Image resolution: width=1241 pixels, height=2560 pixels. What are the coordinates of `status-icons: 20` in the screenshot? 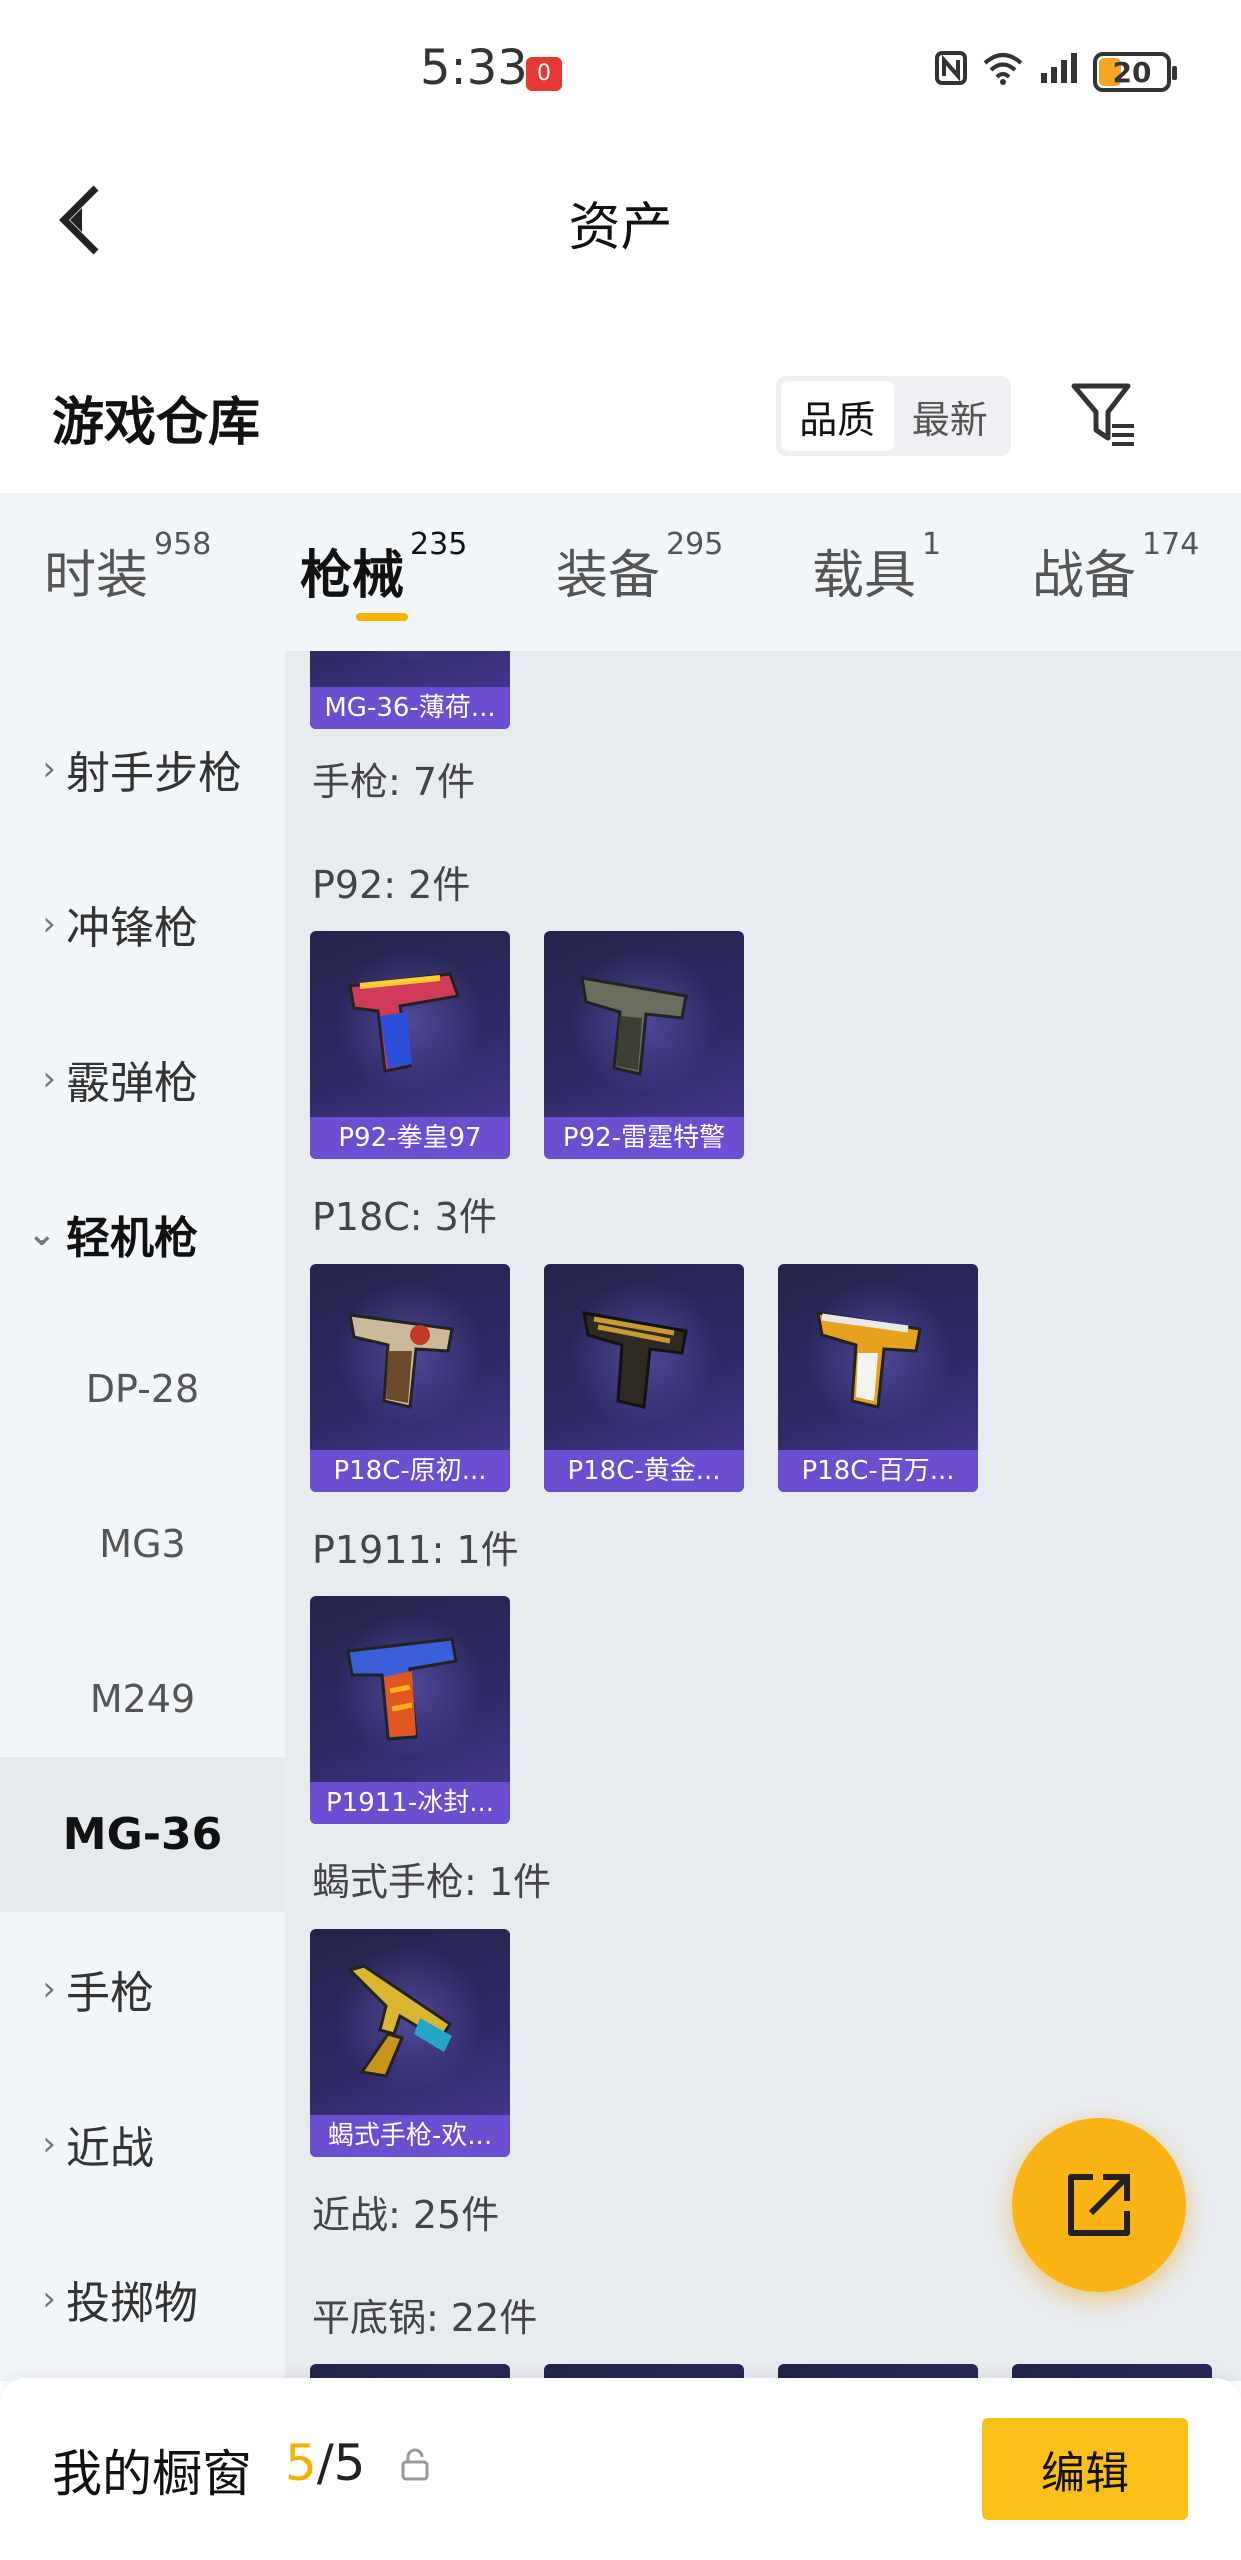 It's located at (1056, 72).